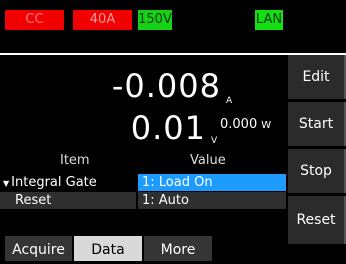  What do you see at coordinates (269, 20) in the screenshot?
I see `lan-badge: LAN` at bounding box center [269, 20].